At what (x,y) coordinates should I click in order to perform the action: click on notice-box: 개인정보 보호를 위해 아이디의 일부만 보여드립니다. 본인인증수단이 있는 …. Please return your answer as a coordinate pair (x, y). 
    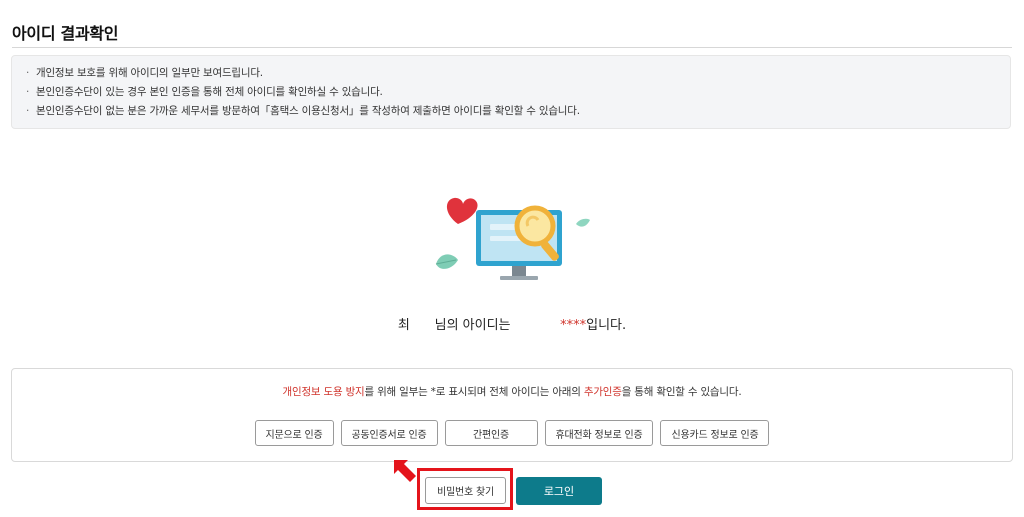
    Looking at the image, I should click on (511, 92).